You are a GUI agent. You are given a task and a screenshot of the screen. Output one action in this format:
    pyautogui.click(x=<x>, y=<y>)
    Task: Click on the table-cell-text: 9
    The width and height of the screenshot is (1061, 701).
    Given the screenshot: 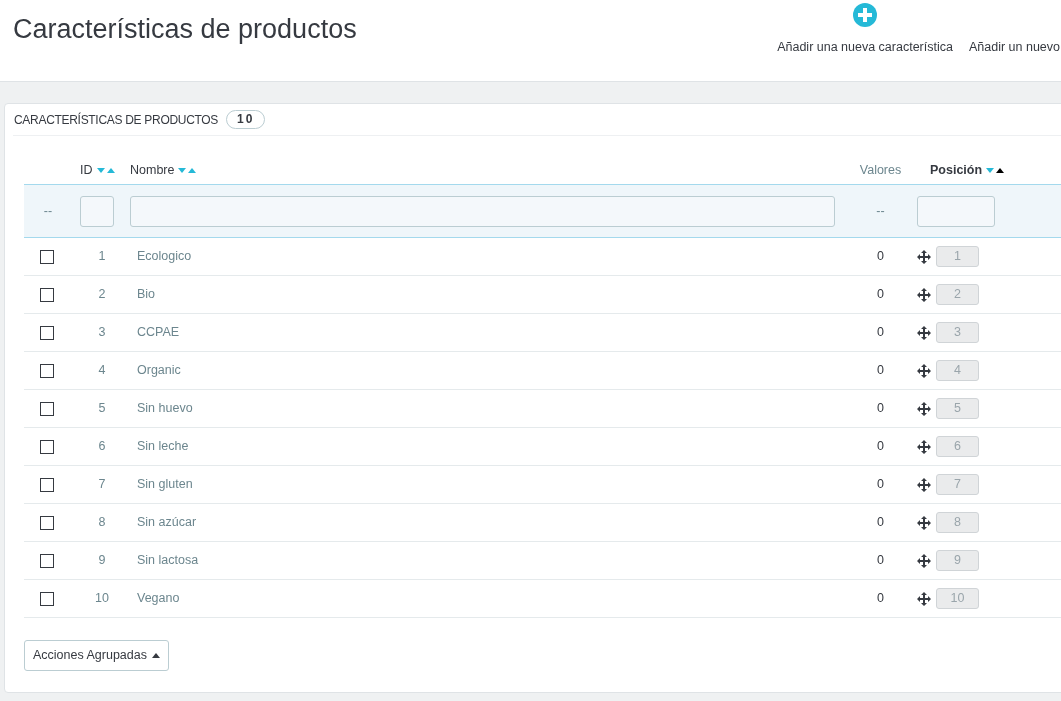 What is the action you would take?
    pyautogui.click(x=101, y=561)
    